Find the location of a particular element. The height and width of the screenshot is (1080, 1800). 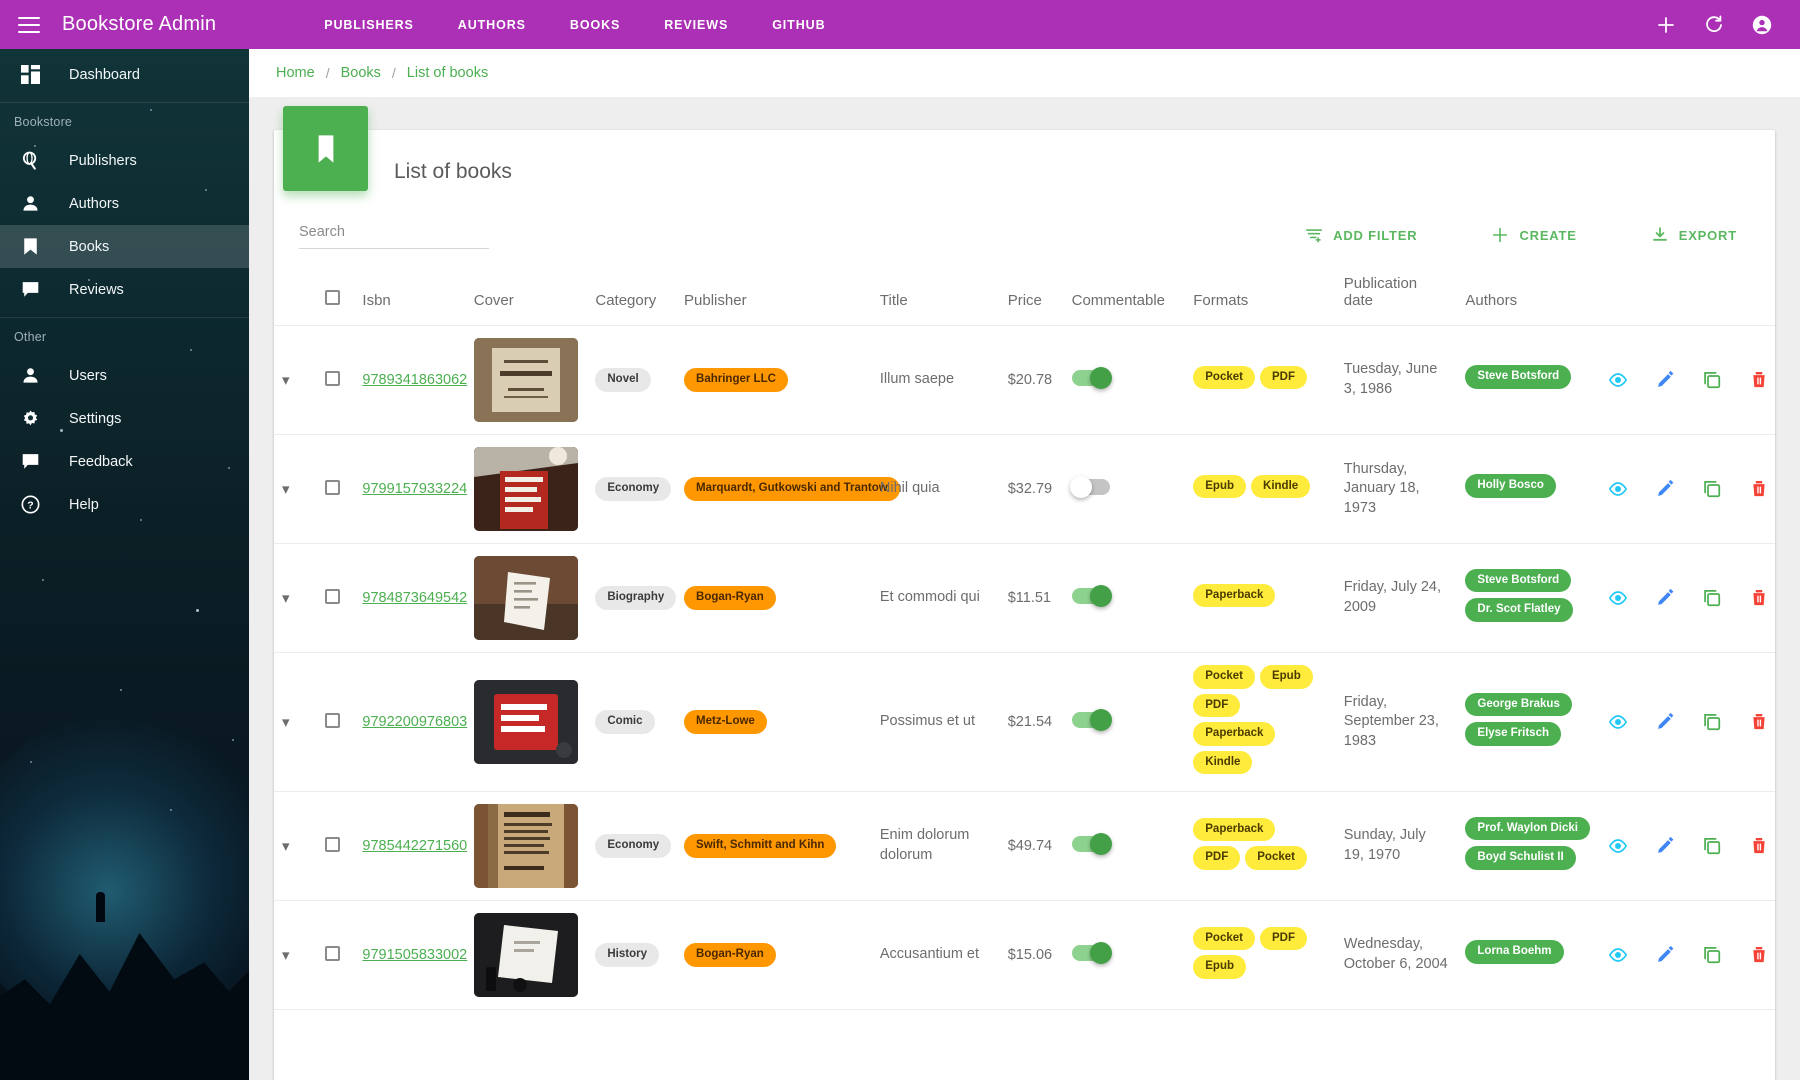

author-badge: George Brakus is located at coordinates (1518, 704).